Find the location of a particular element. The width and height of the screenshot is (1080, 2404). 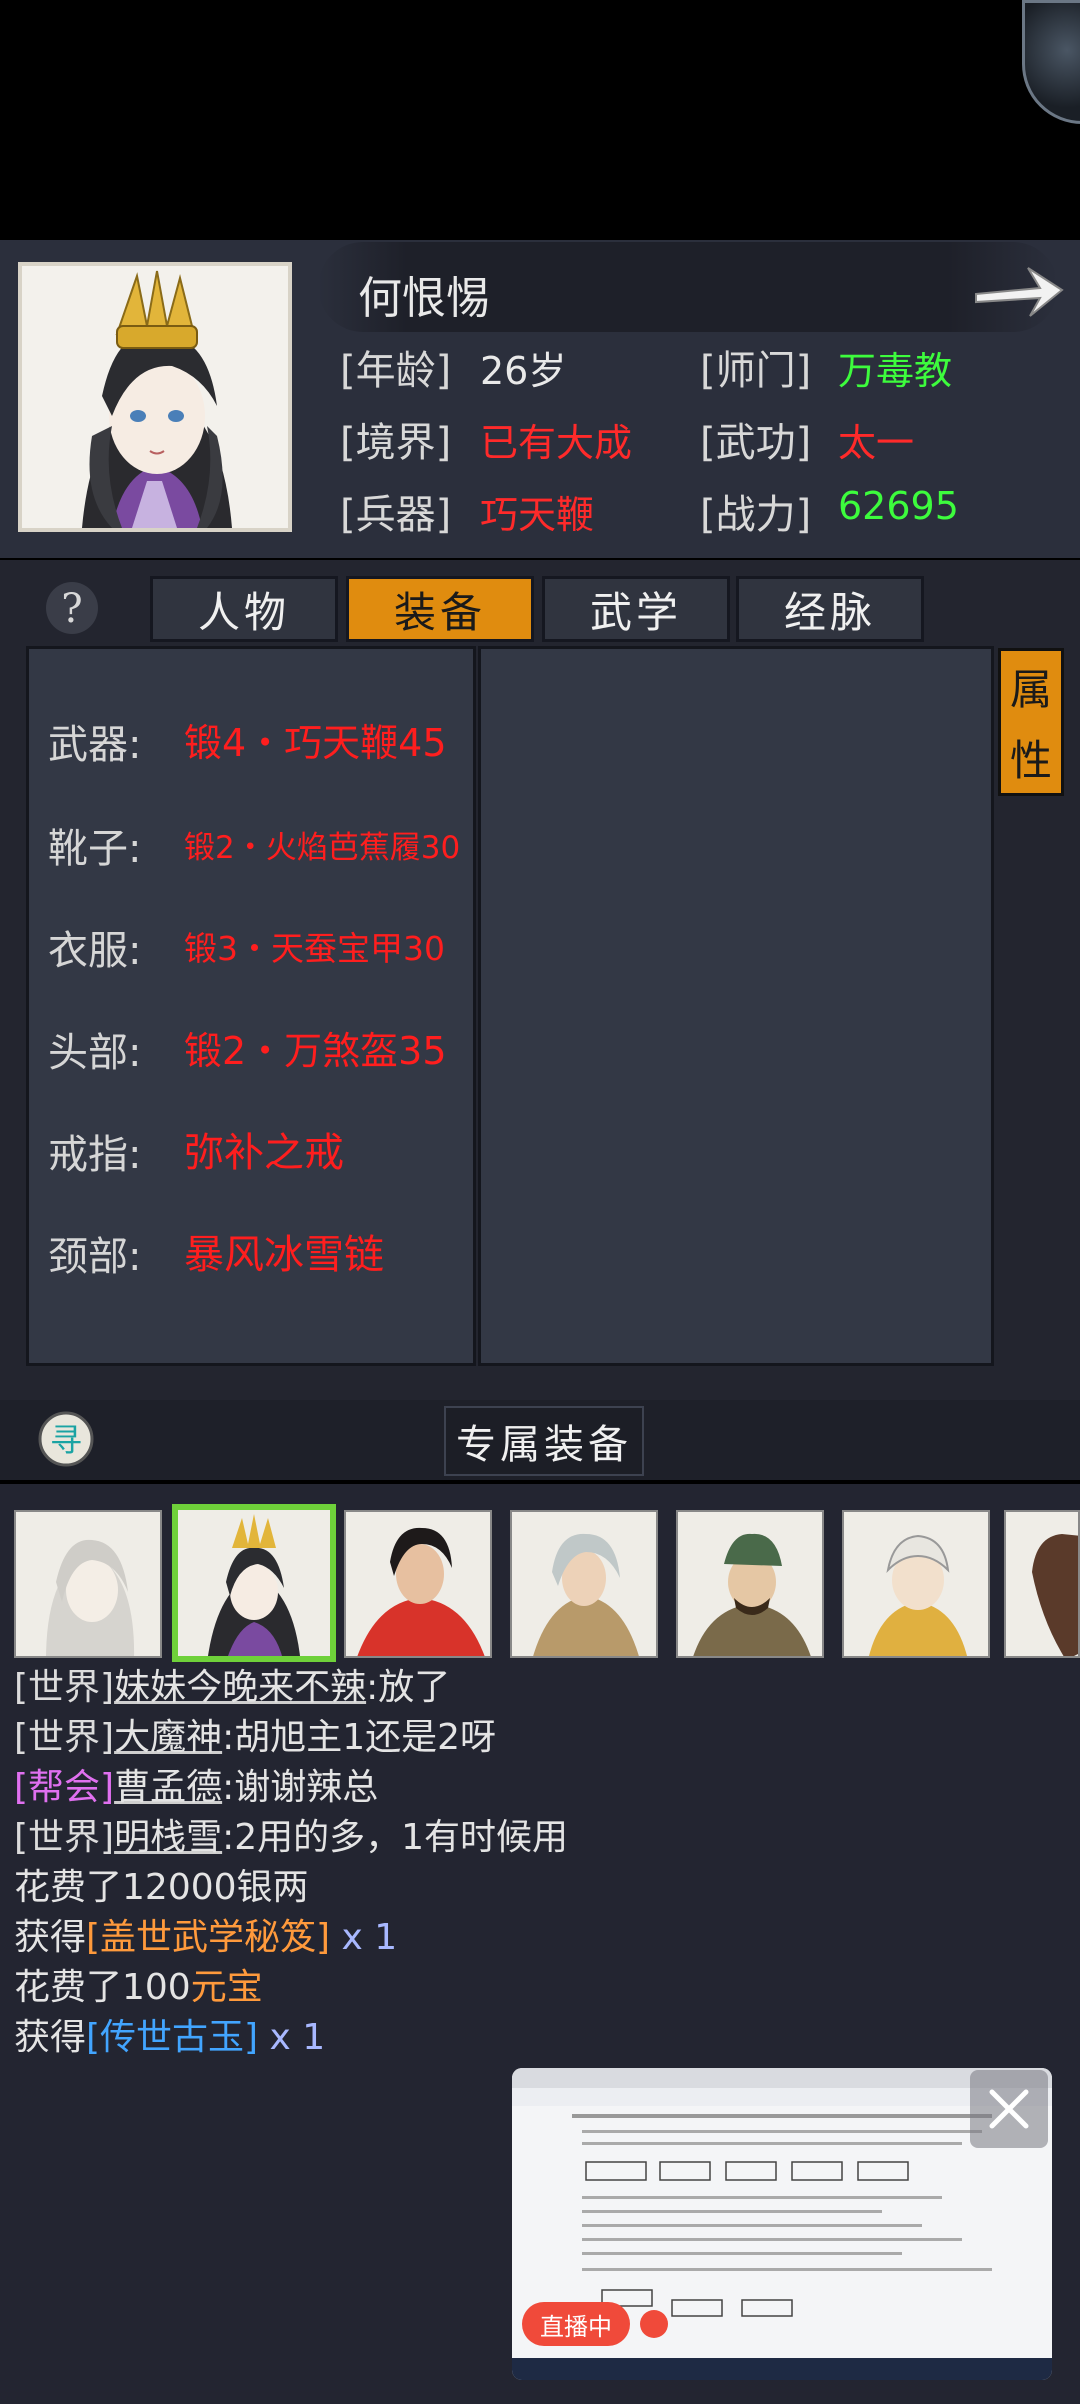

next-arrow-icon is located at coordinates (1018, 291).